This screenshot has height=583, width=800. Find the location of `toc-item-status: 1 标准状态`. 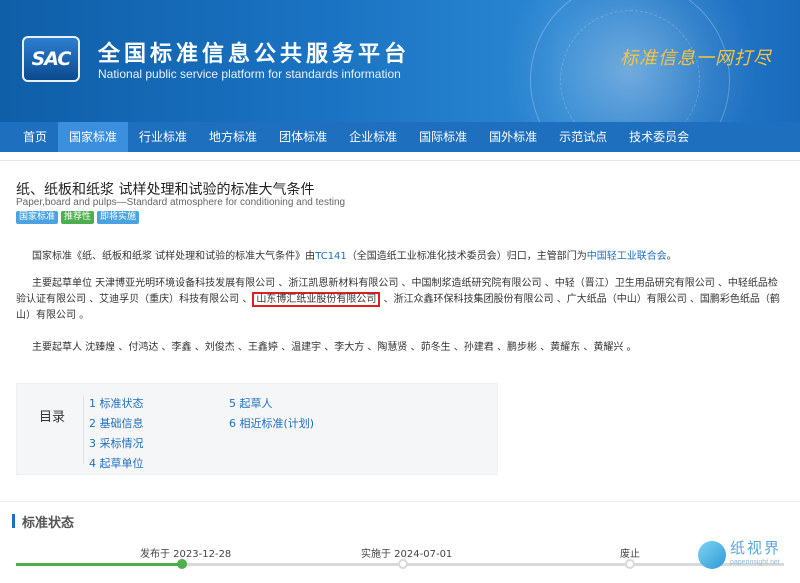

toc-item-status: 1 标准状态 is located at coordinates (116, 404).